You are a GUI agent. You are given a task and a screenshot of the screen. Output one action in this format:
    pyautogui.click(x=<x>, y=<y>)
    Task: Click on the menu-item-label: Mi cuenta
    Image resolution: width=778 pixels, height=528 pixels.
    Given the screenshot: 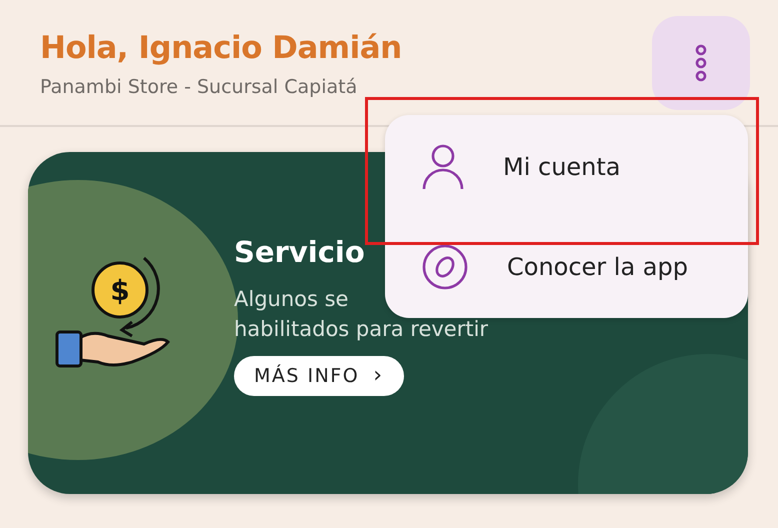 What is the action you would take?
    pyautogui.click(x=562, y=166)
    